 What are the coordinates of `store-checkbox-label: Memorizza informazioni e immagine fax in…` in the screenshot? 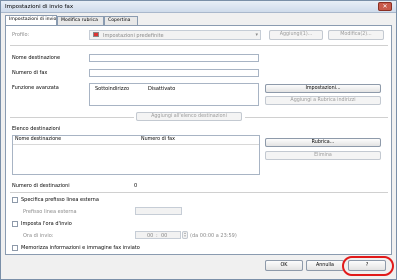 It's located at (80, 248).